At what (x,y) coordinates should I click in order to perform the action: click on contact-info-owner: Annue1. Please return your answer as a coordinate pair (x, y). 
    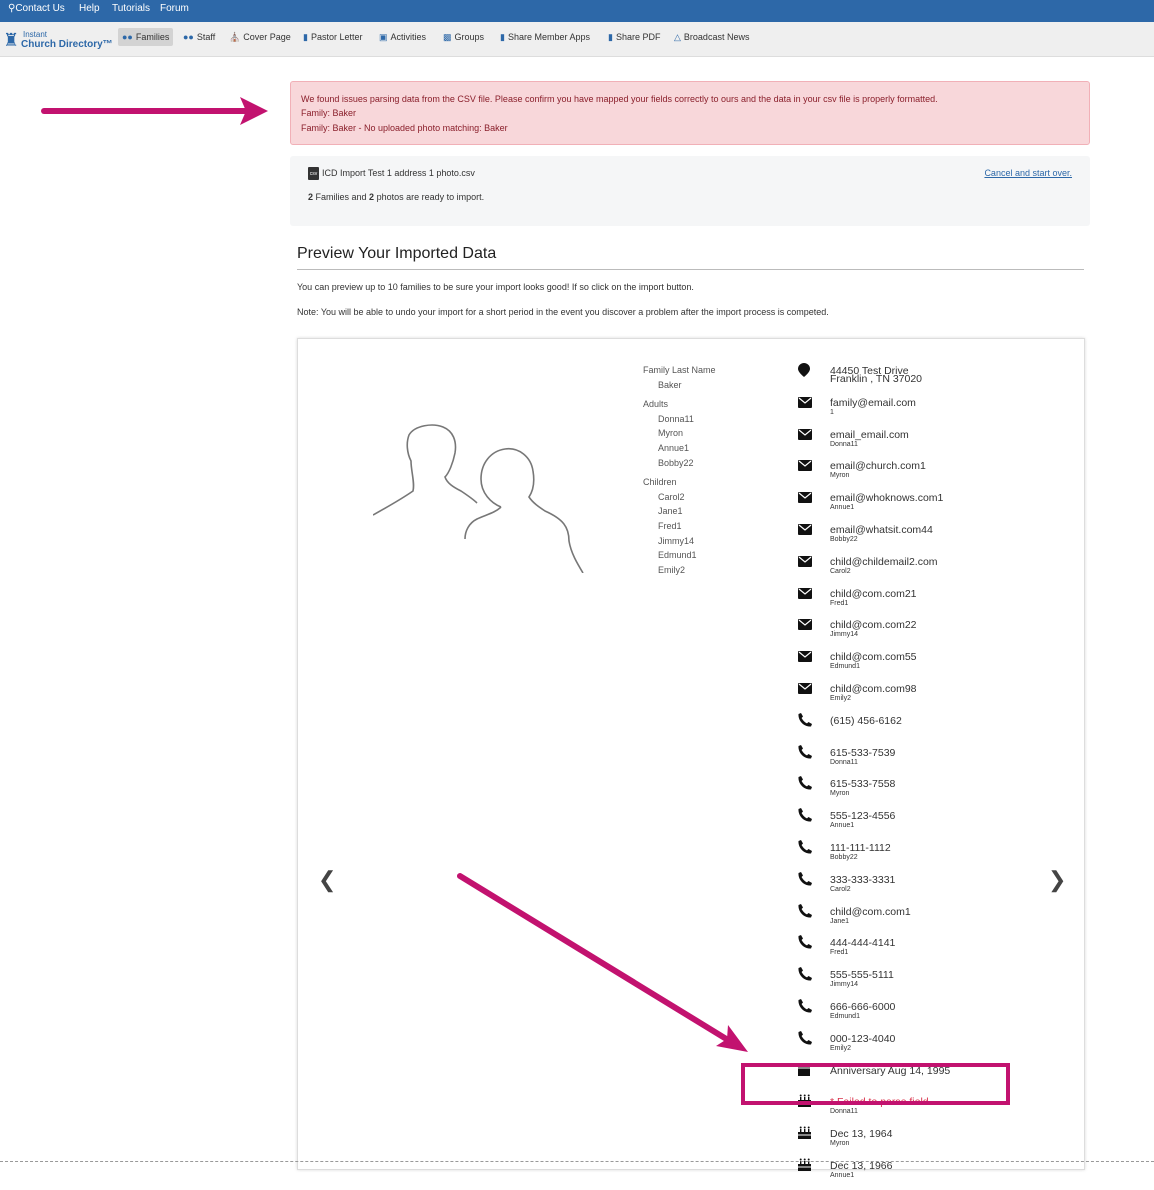
    Looking at the image, I should click on (842, 1175).